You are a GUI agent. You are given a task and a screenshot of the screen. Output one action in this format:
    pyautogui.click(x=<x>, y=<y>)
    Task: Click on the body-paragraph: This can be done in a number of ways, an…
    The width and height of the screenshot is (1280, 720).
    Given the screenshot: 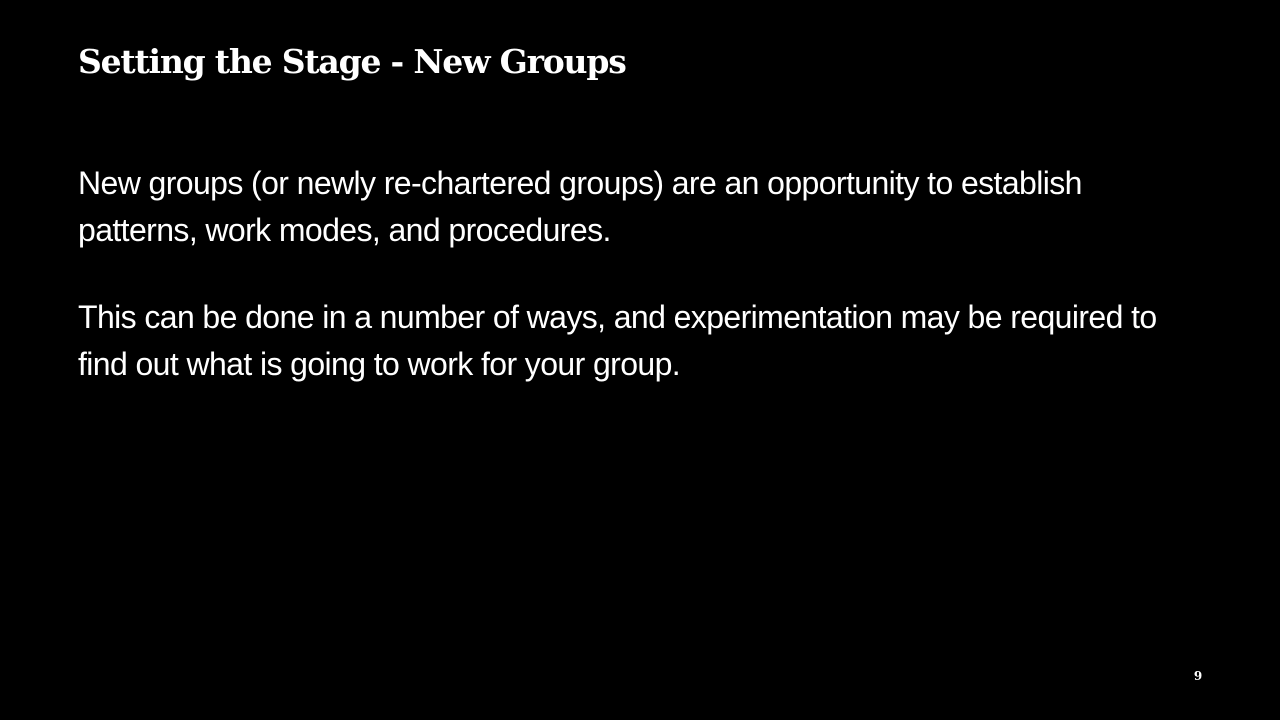 What is the action you would take?
    pyautogui.click(x=617, y=340)
    